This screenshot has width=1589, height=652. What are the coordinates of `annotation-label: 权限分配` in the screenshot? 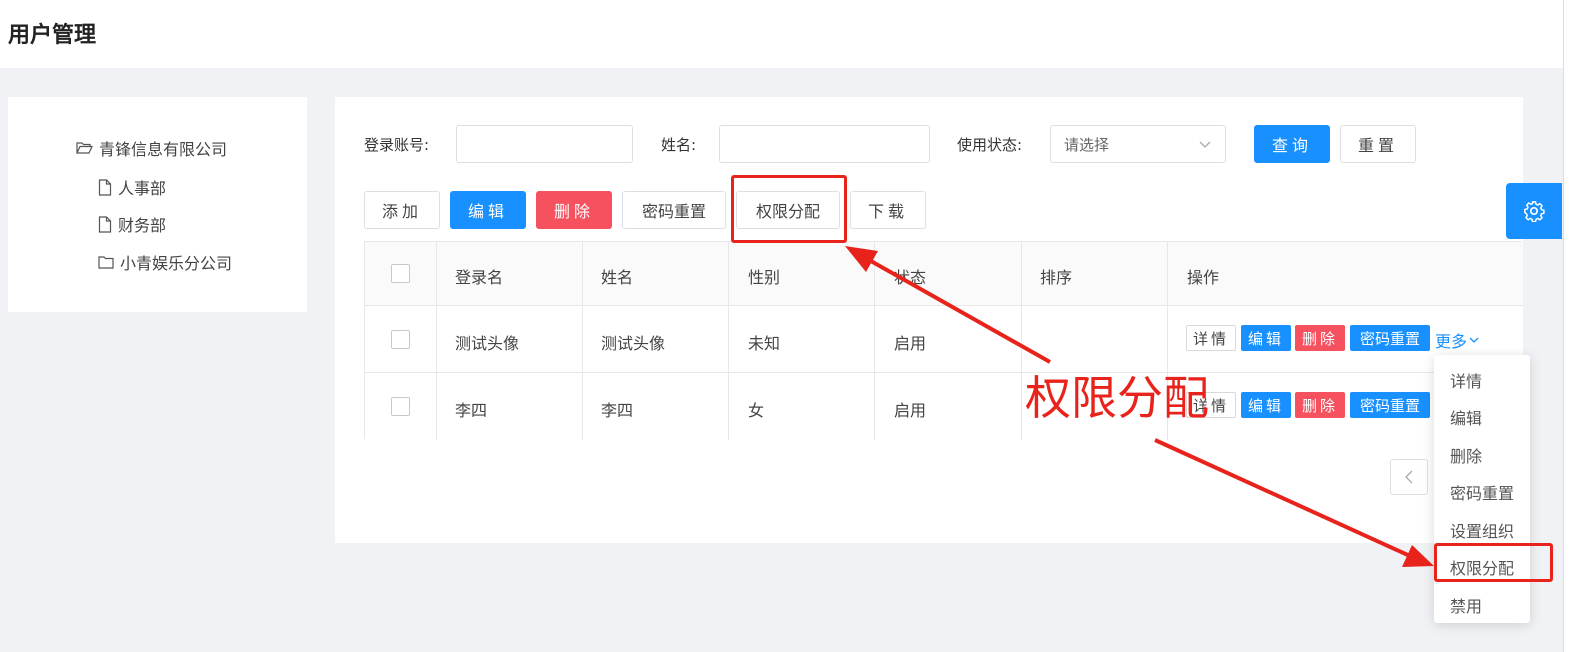 It's located at (1117, 398).